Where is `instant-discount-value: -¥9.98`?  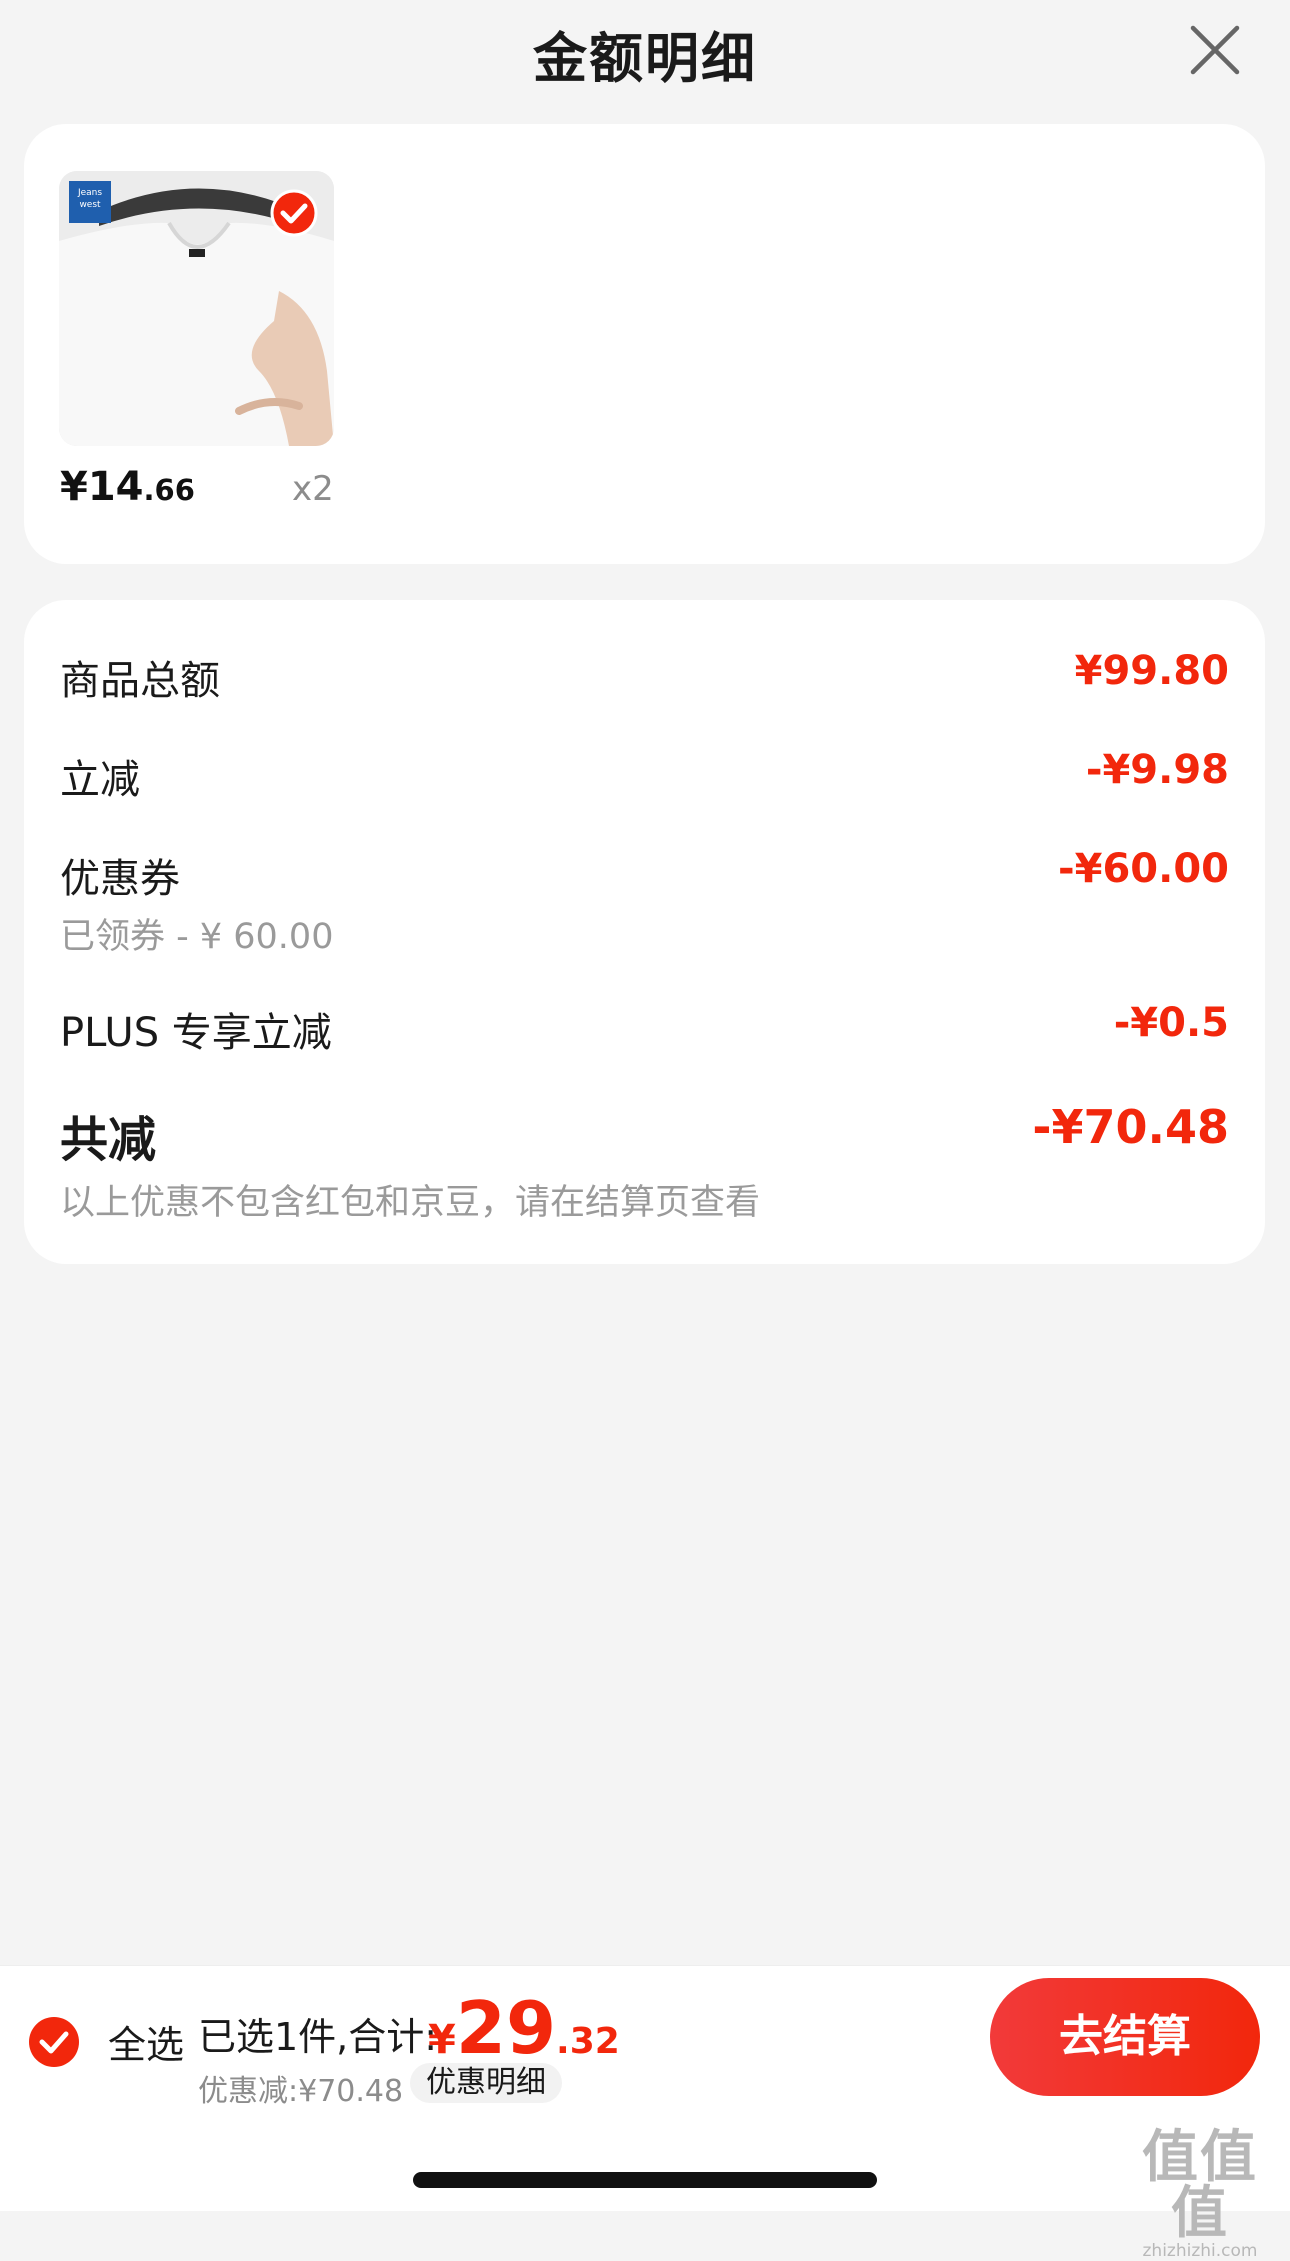
instant-discount-value: -¥9.98 is located at coordinates (1157, 770).